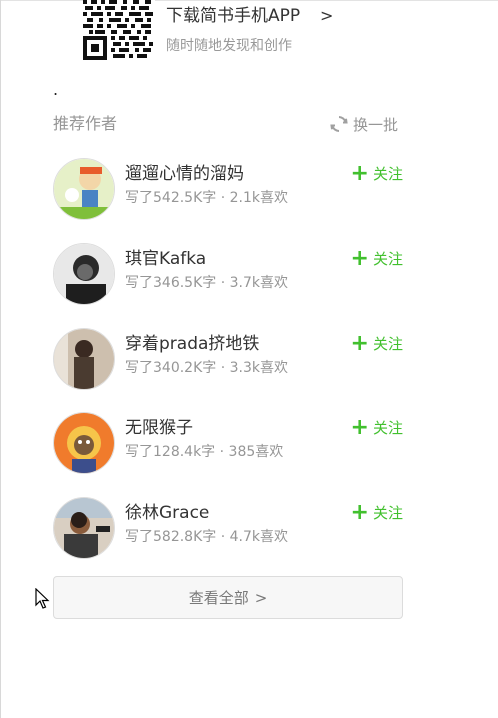  What do you see at coordinates (228, 359) in the screenshot?
I see `author-item: 穿着prada挤地铁 写了340.2K字 · 3.3k喜欢 + 关注` at bounding box center [228, 359].